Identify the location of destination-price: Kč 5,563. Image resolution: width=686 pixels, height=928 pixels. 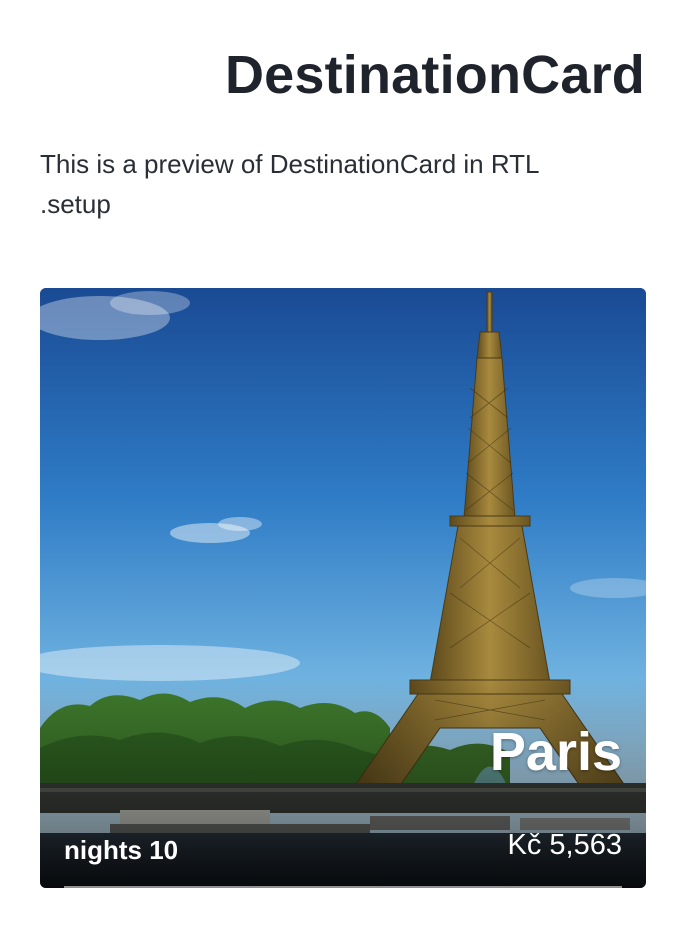
(564, 845).